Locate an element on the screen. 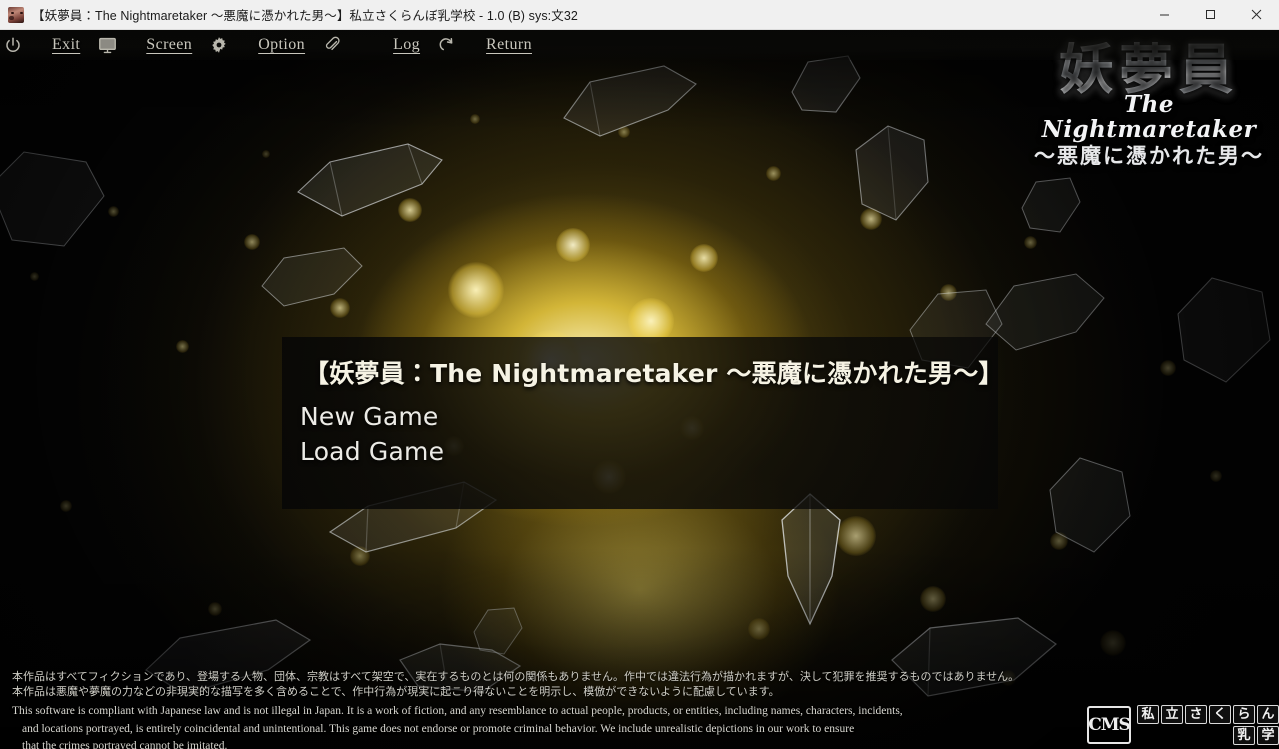  maximize-icon is located at coordinates (1210, 14).